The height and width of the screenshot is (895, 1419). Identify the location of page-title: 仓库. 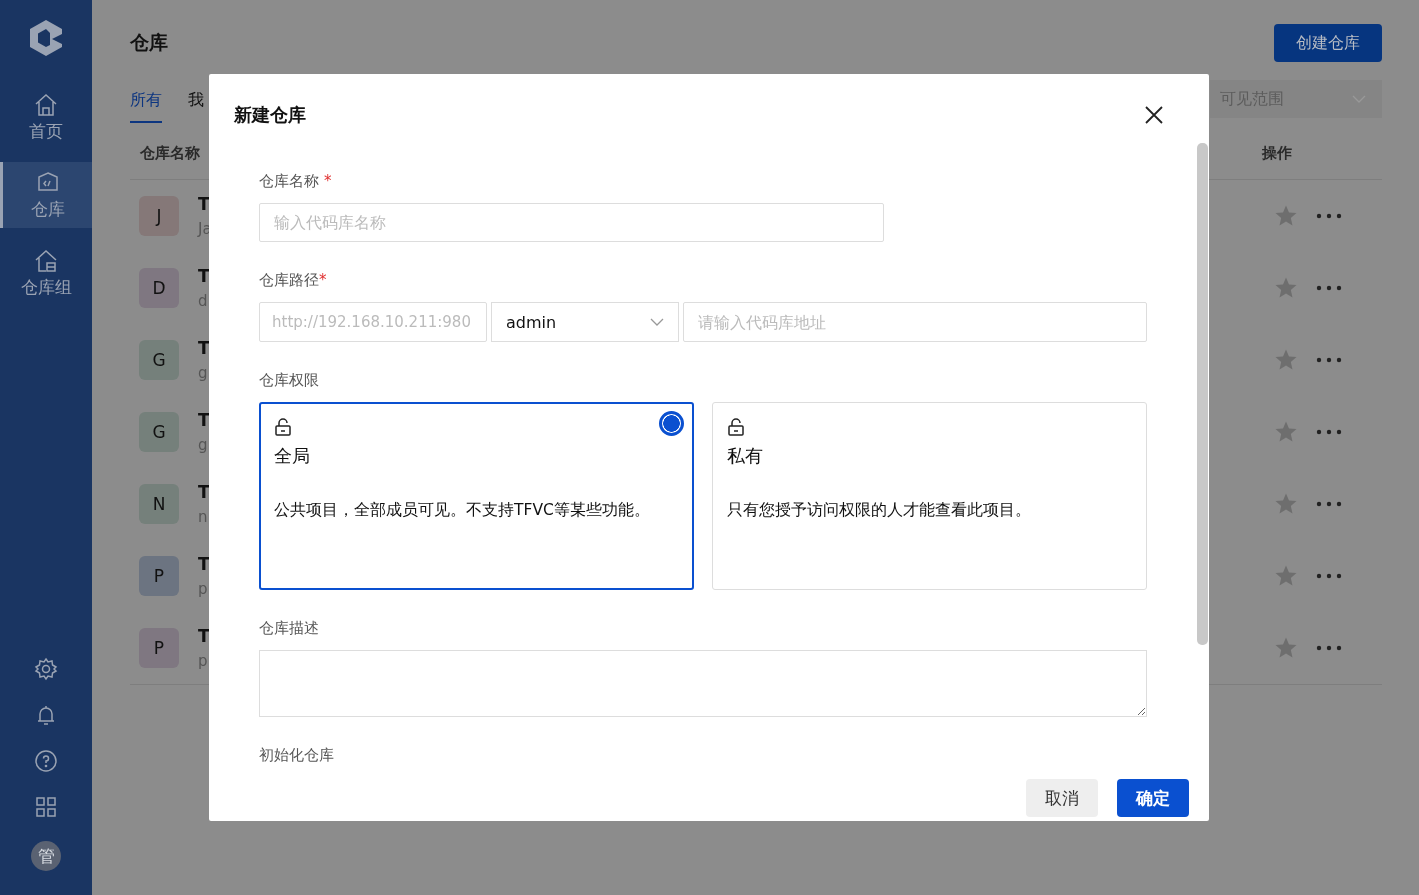
(149, 42).